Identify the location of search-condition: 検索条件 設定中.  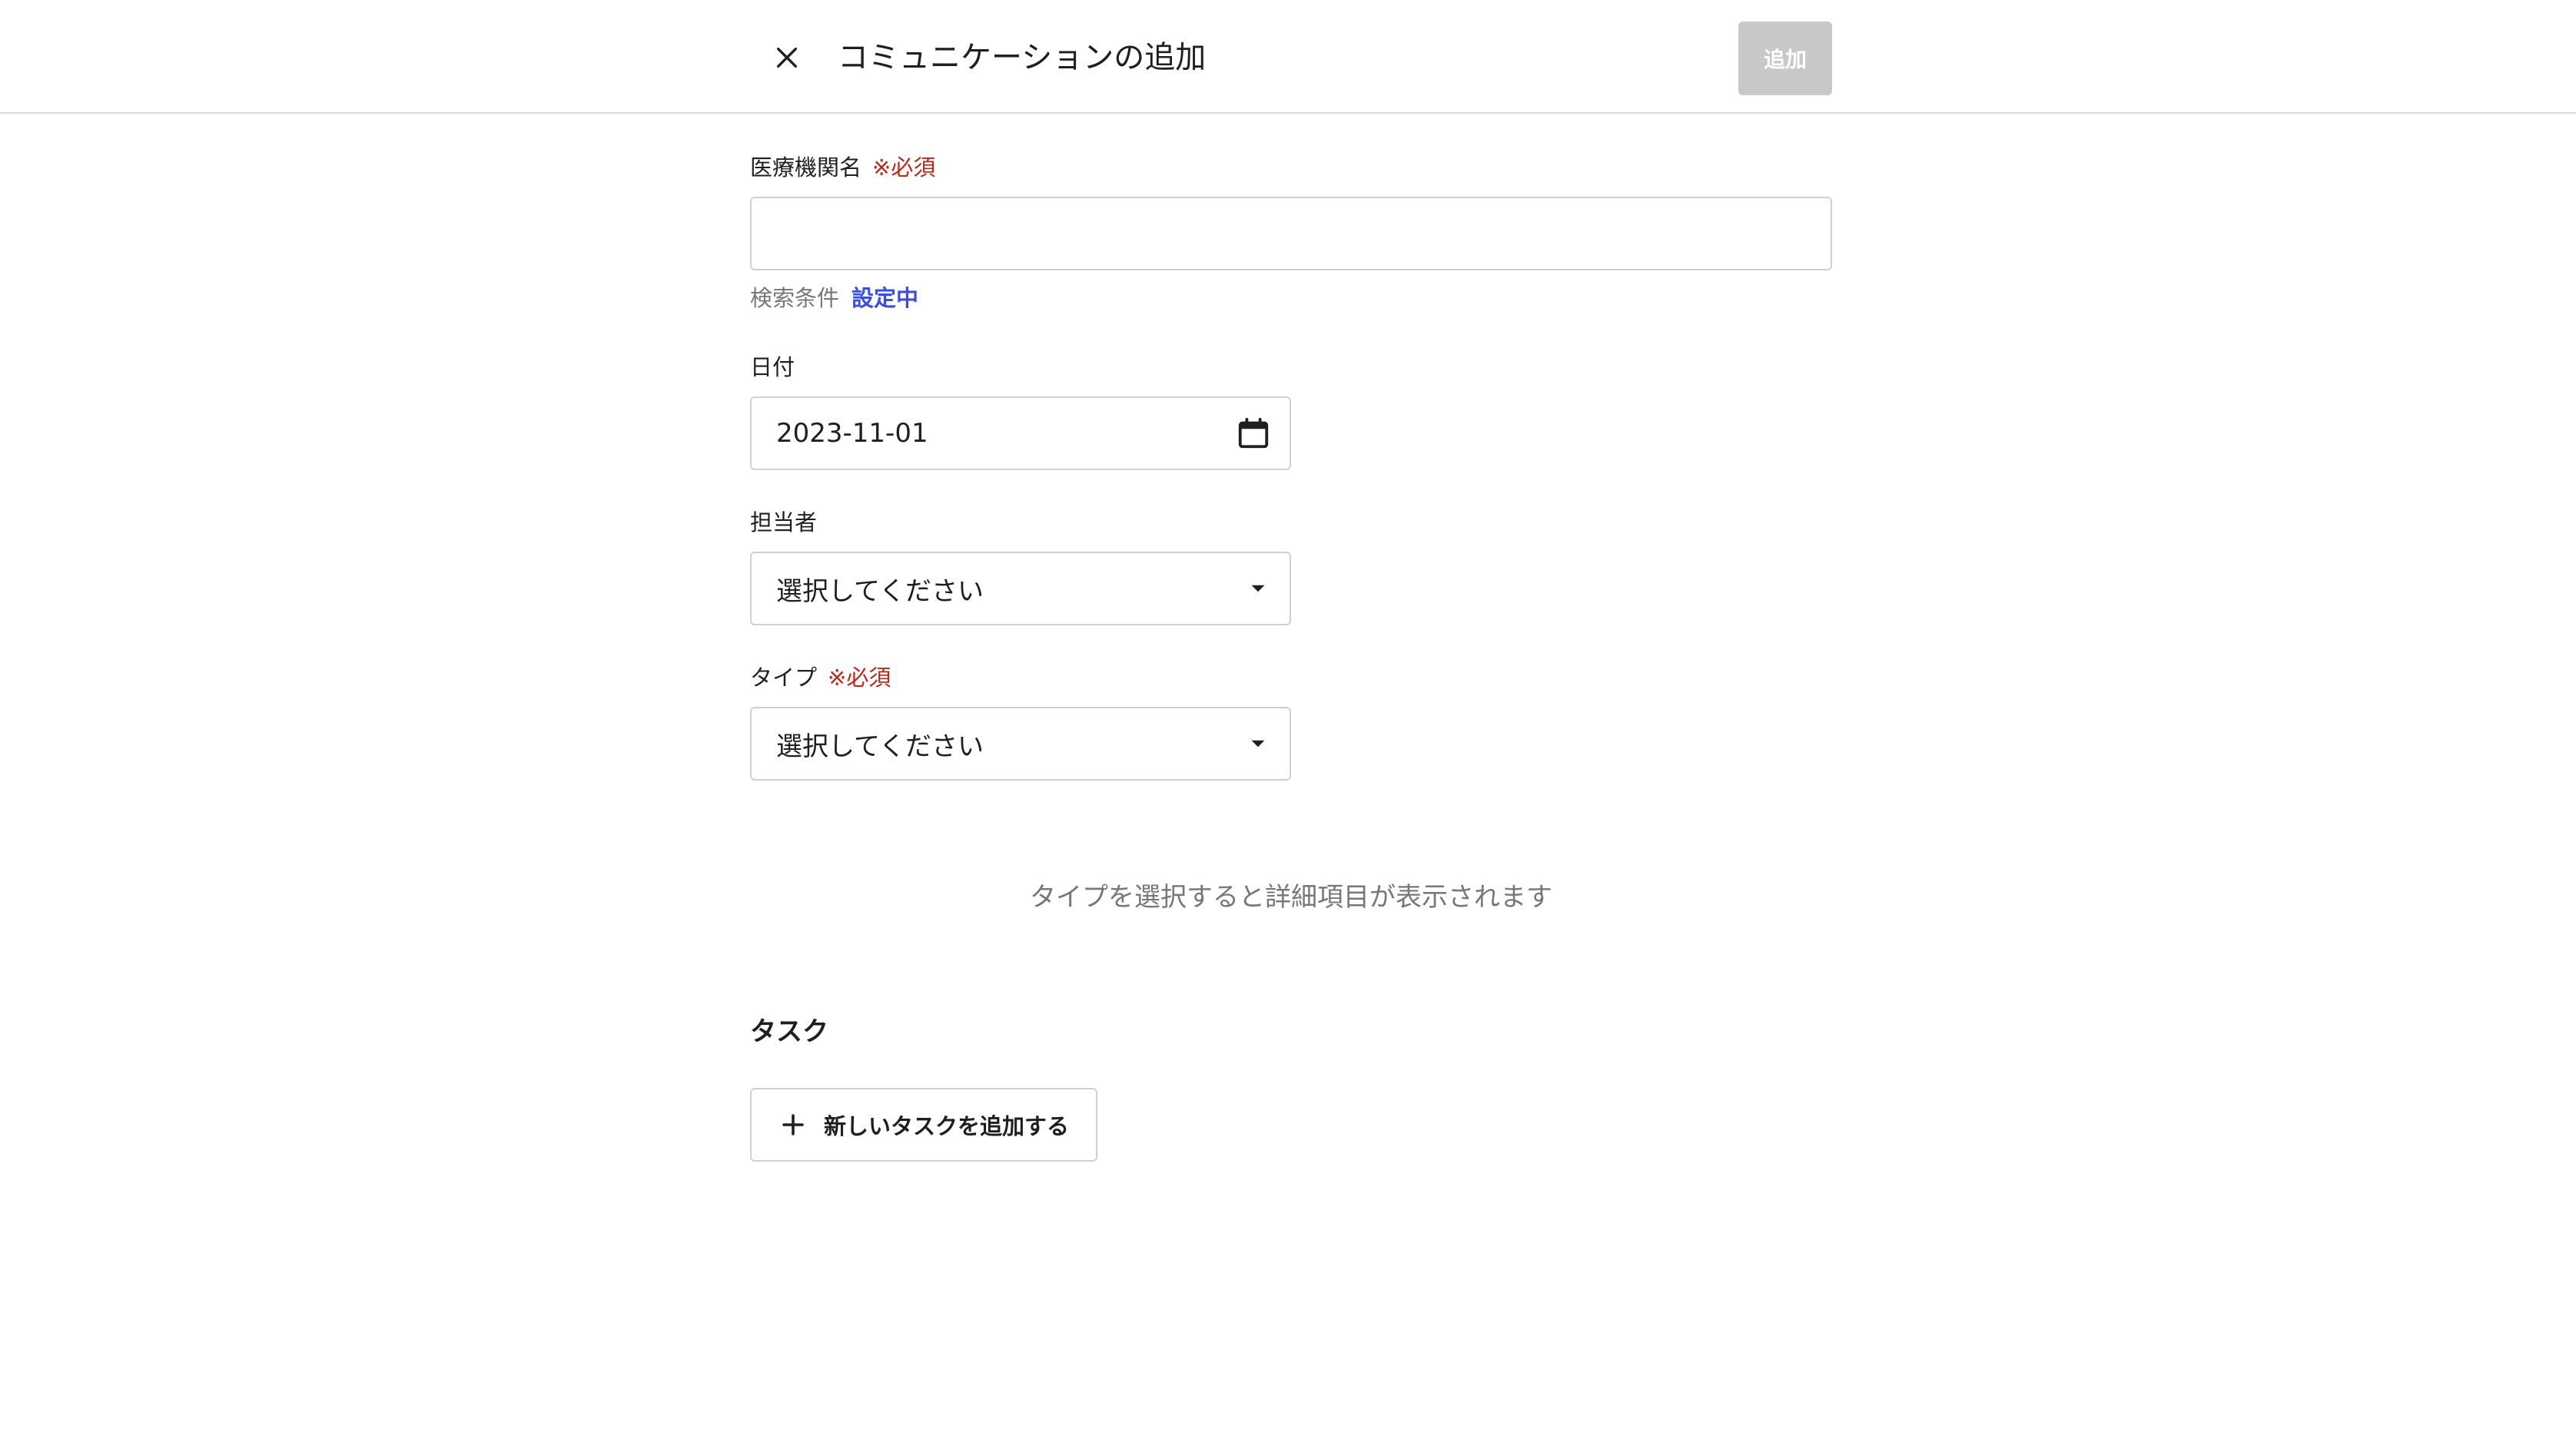
(834, 298).